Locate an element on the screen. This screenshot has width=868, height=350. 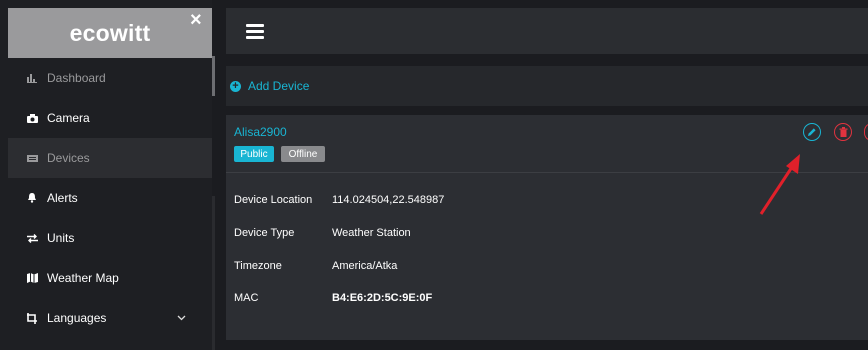
public-badge: Public is located at coordinates (254, 154).